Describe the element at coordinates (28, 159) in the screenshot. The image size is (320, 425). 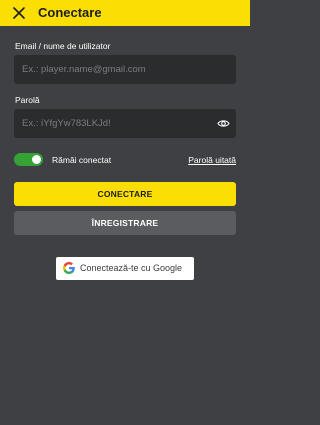
I see `remember-me-toggle` at that location.